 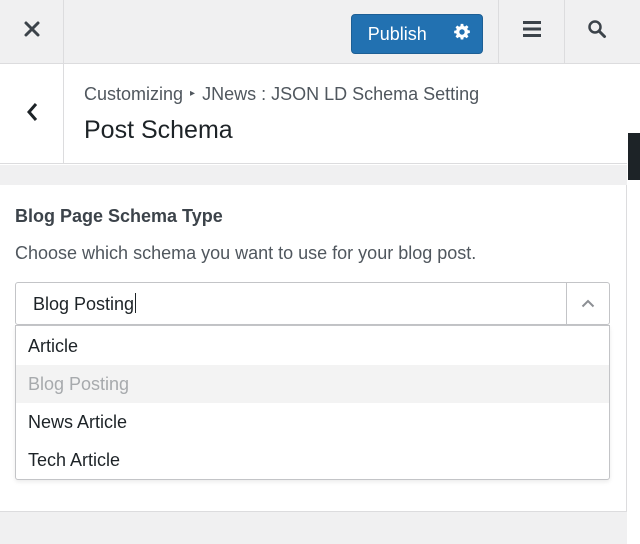 I want to click on option-news-article: News Article, so click(x=312, y=422).